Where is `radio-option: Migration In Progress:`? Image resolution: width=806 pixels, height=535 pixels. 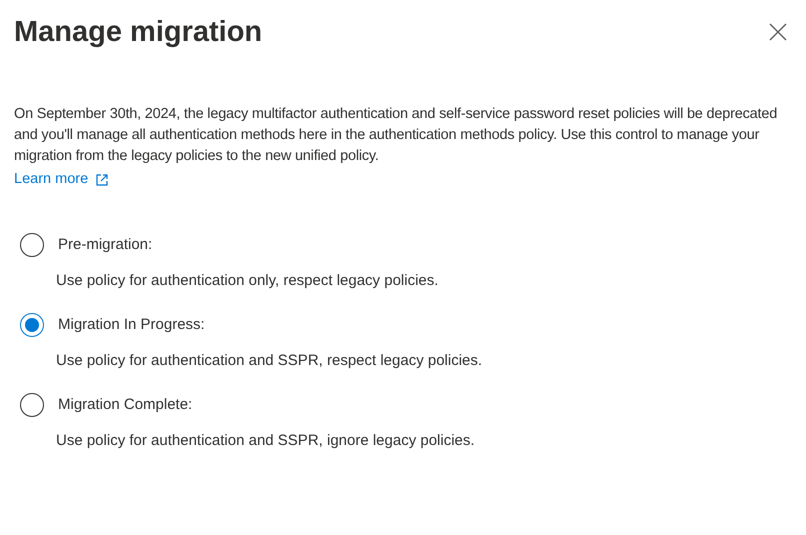
radio-option: Migration In Progress: is located at coordinates (413, 325).